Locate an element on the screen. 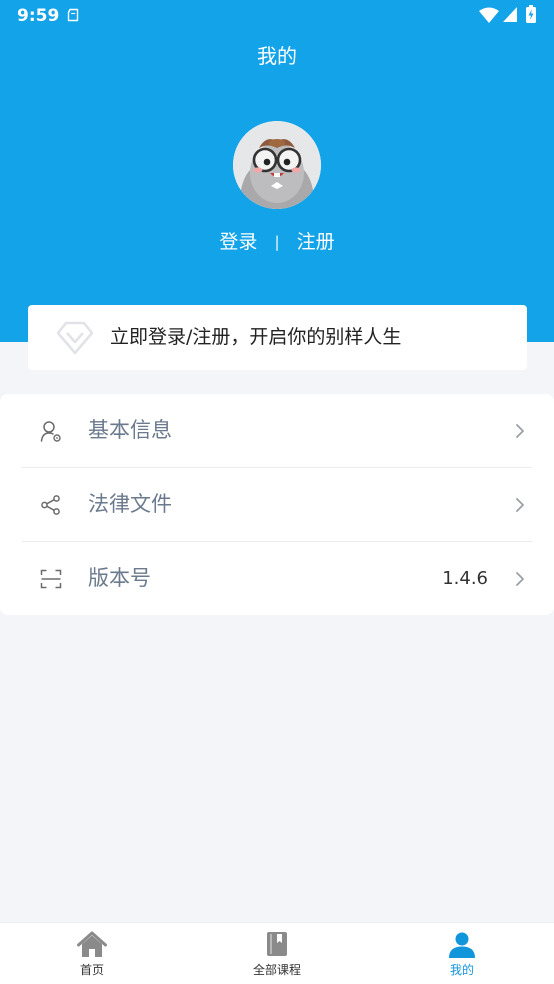 Image resolution: width=554 pixels, height=984 pixels. version-number: 1.4.6 is located at coordinates (465, 578).